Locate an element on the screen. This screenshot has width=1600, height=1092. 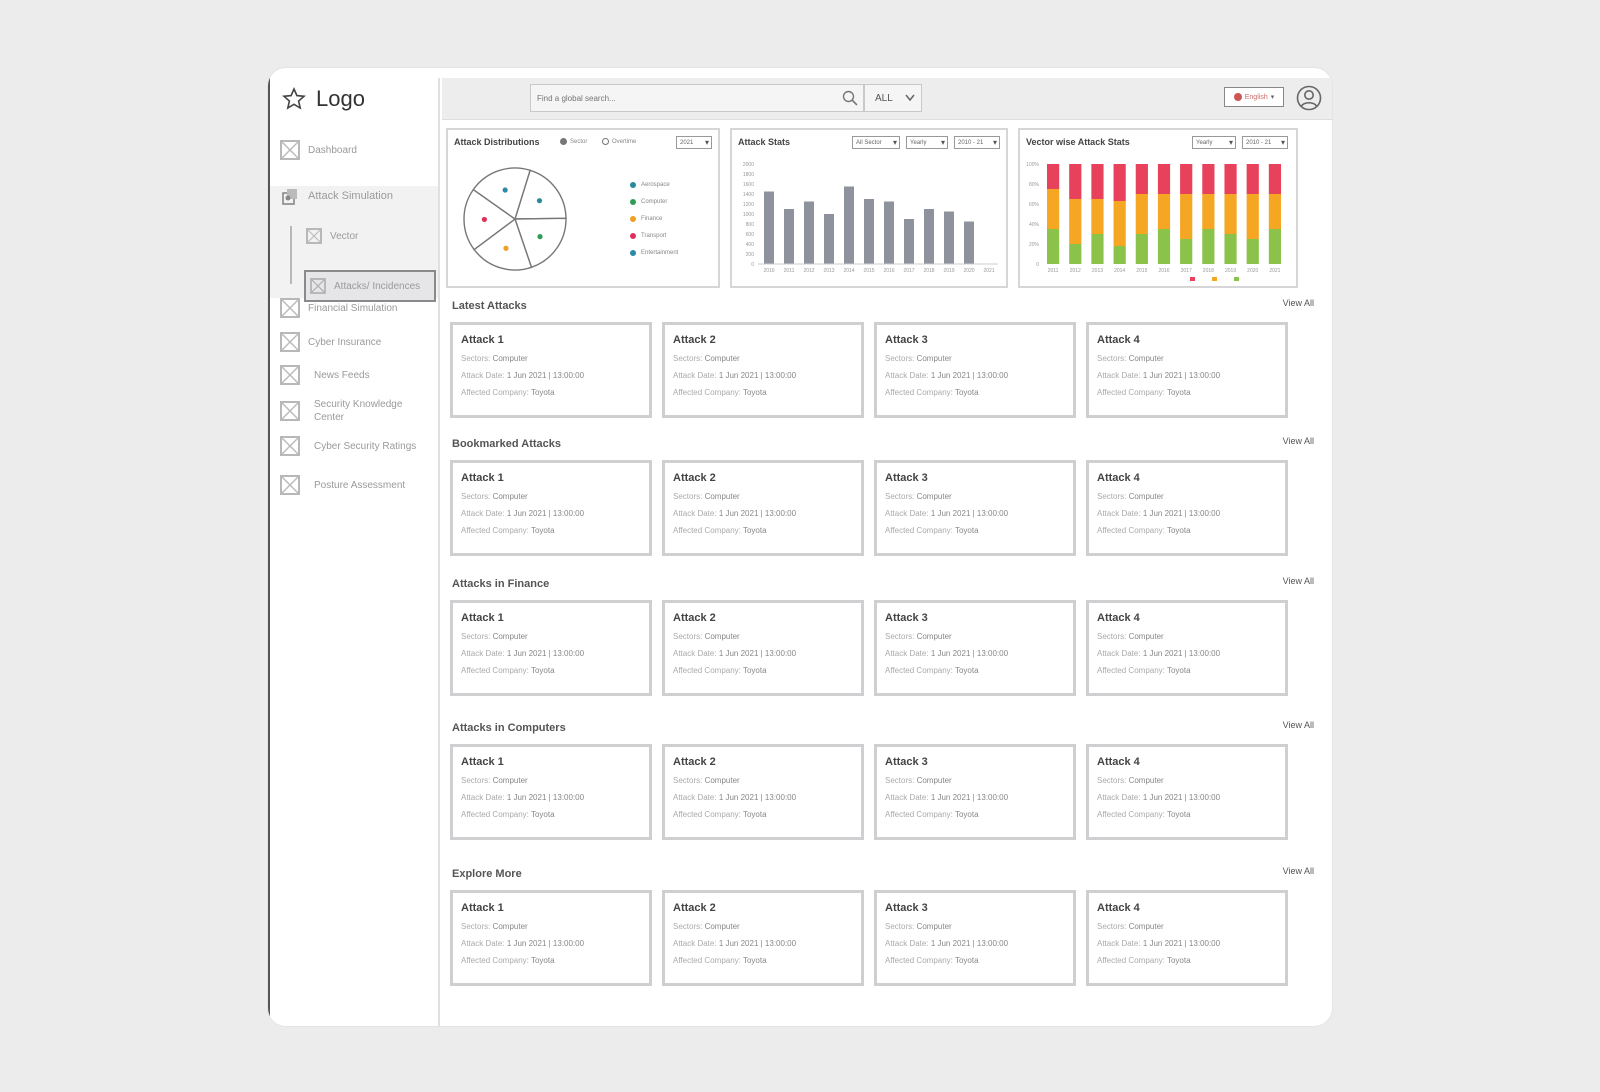
sidebar-item-posture-assessment: Posture Assessment is located at coordinates (342, 485).